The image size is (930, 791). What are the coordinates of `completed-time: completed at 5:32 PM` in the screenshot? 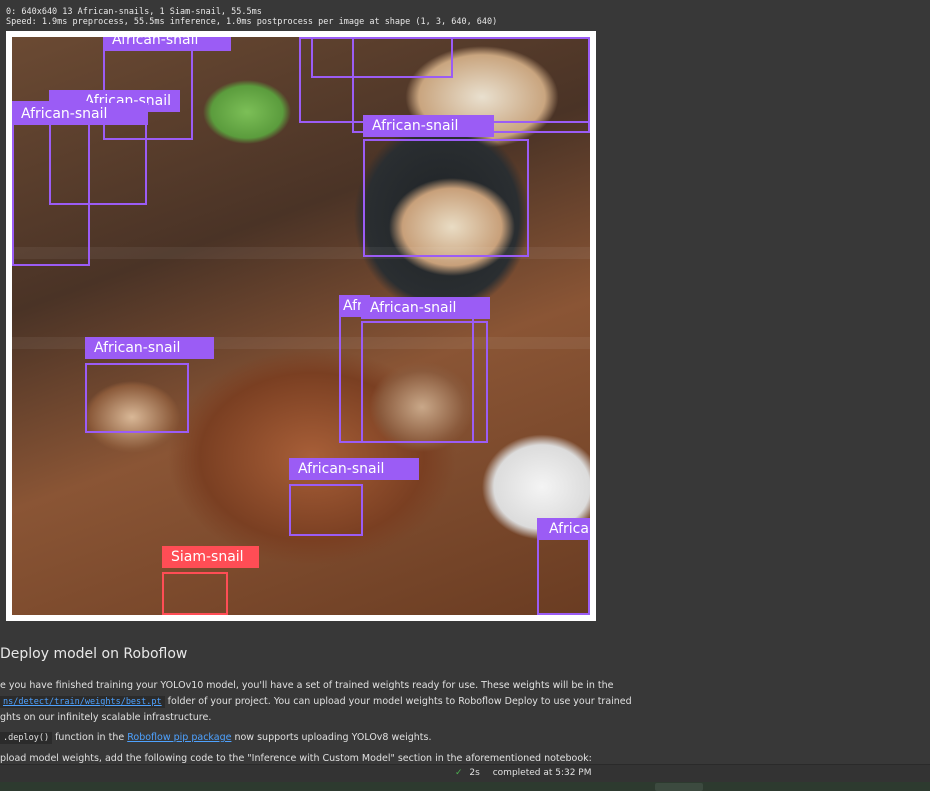 It's located at (542, 773).